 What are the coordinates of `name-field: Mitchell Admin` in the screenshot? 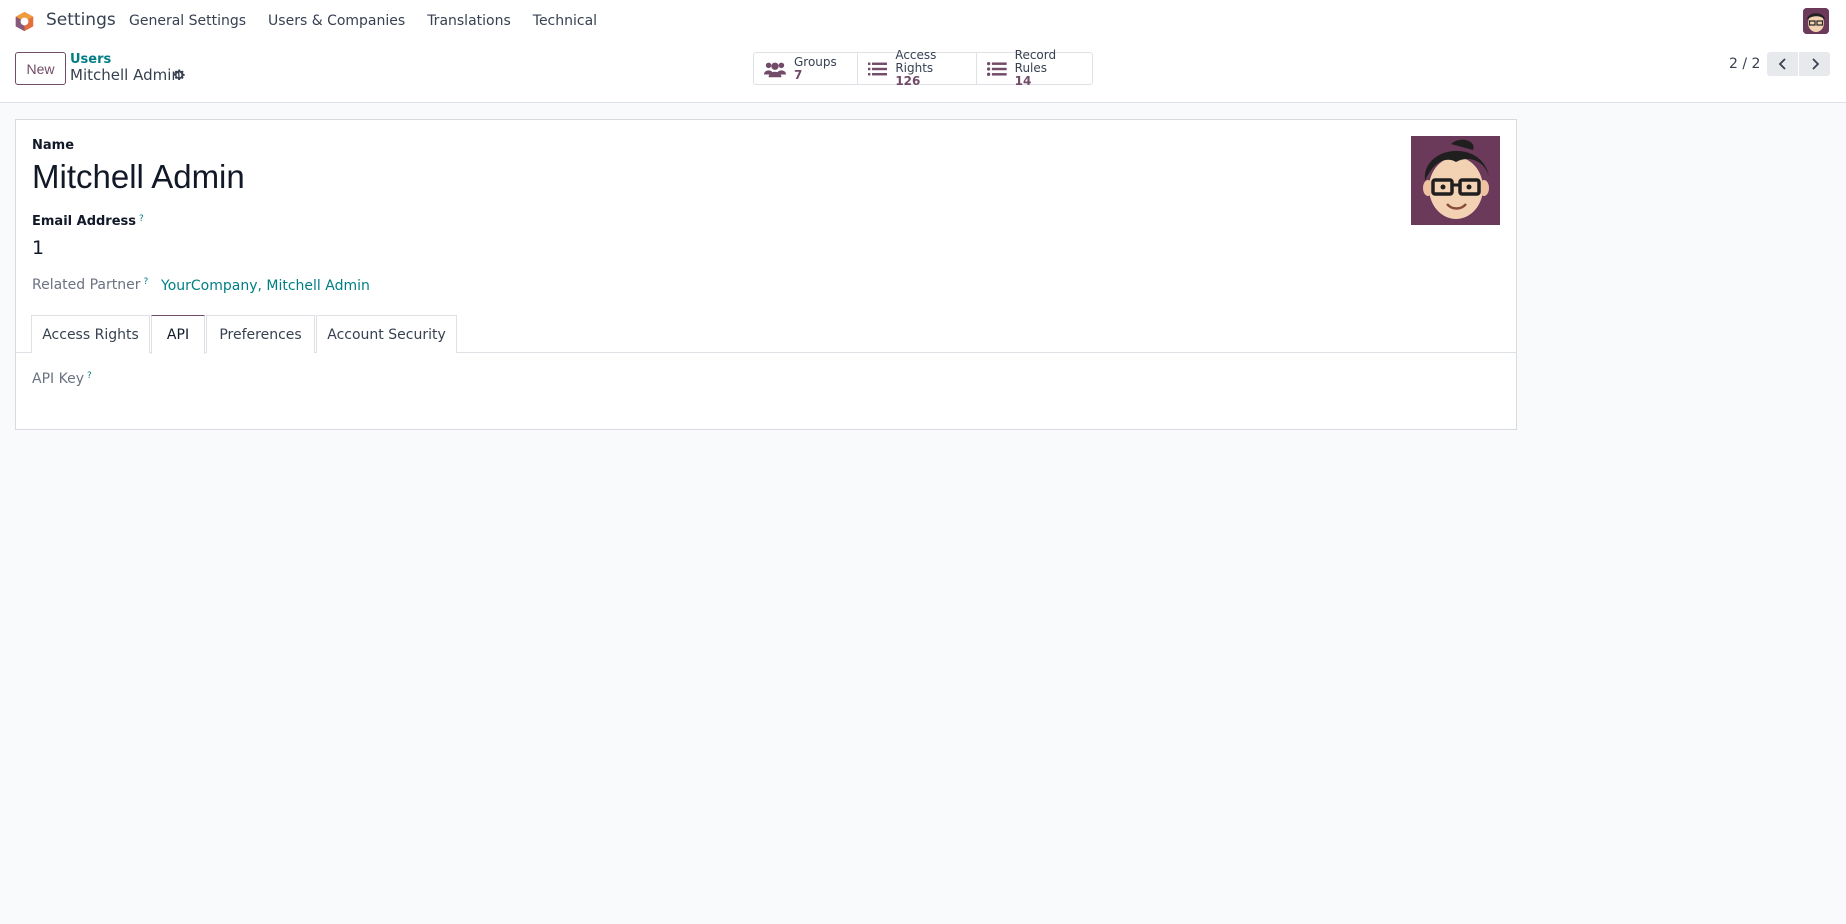 It's located at (138, 177).